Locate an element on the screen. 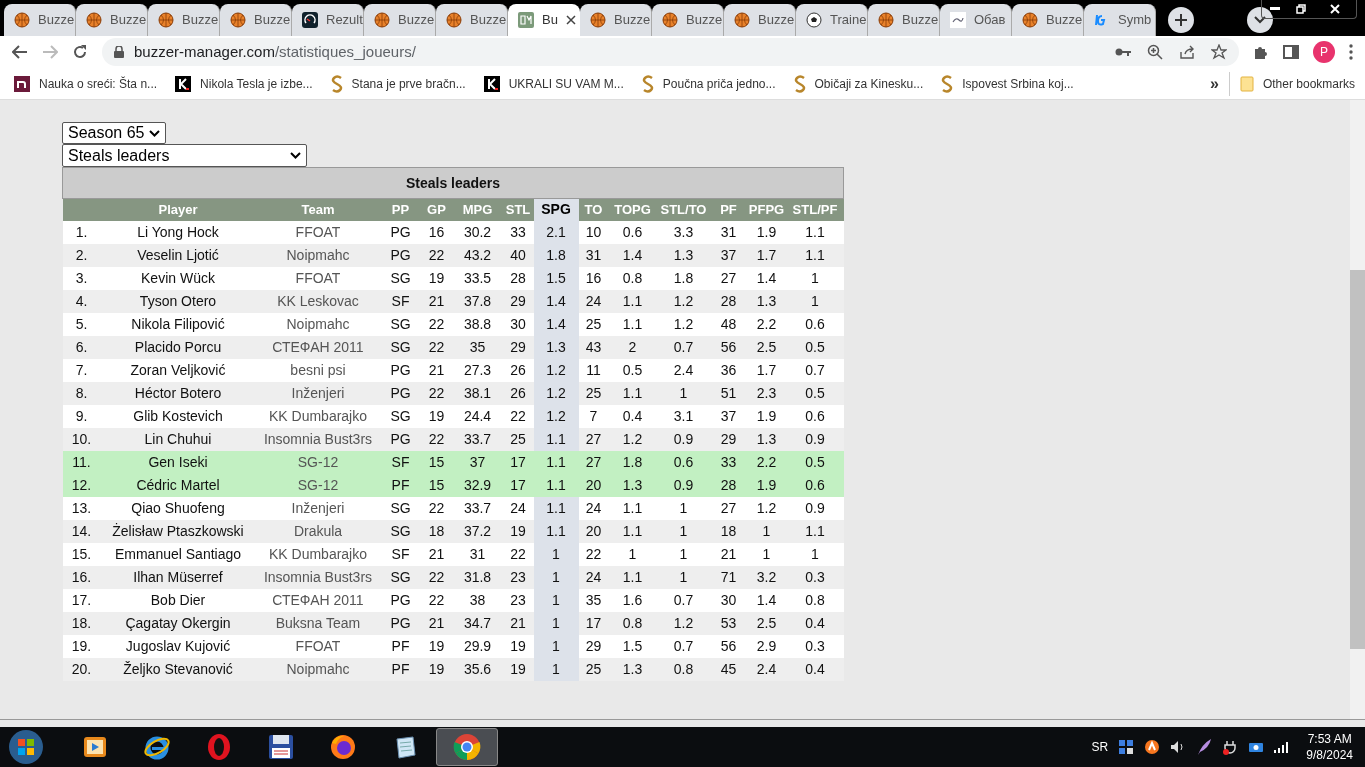 The width and height of the screenshot is (1365, 767). table-cell: 3.3 is located at coordinates (683, 232).